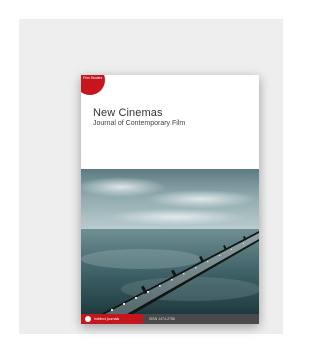 This screenshot has height=353, width=320. I want to click on publisher-name: intellect journals, so click(107, 319).